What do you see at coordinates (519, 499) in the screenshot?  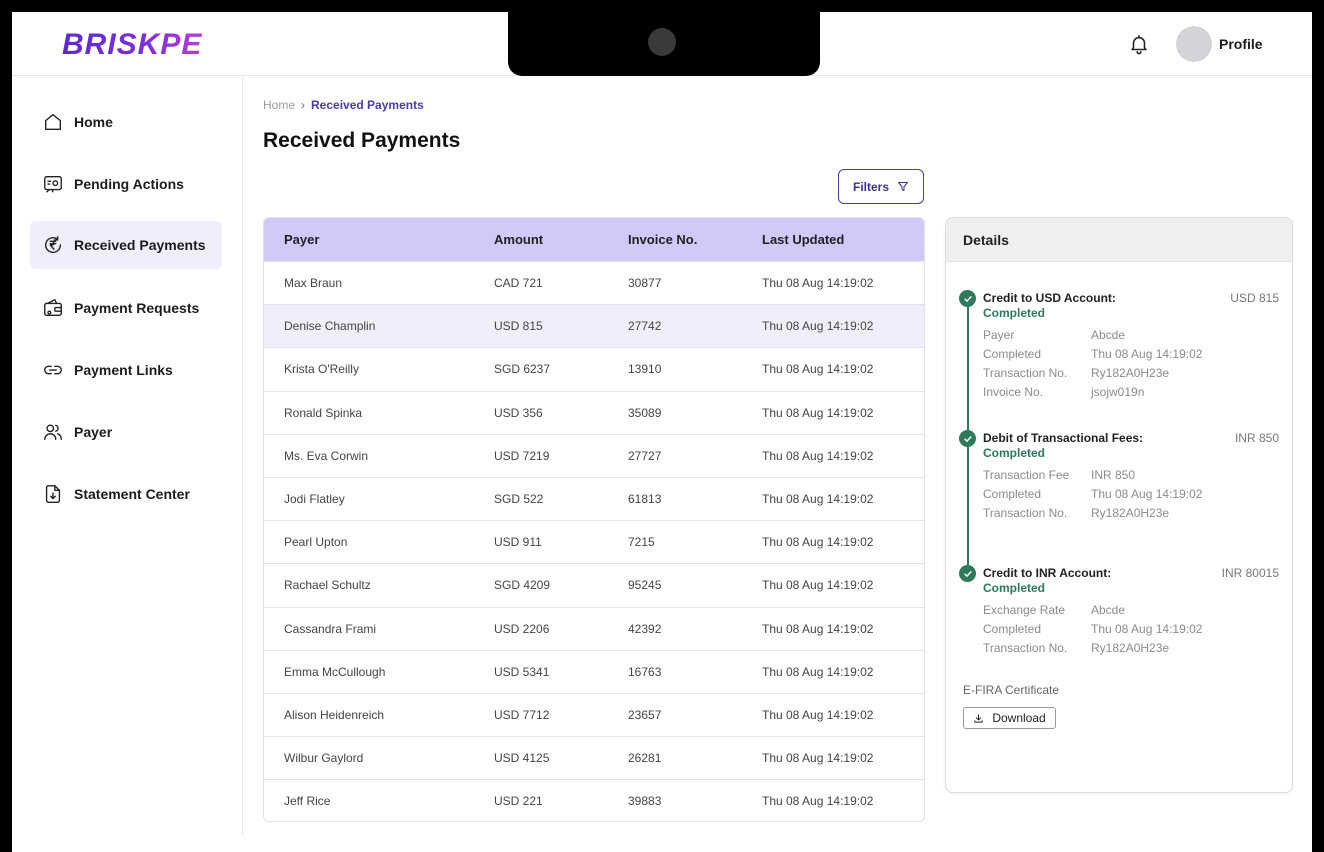 I see `cell-amount: SGD 522` at bounding box center [519, 499].